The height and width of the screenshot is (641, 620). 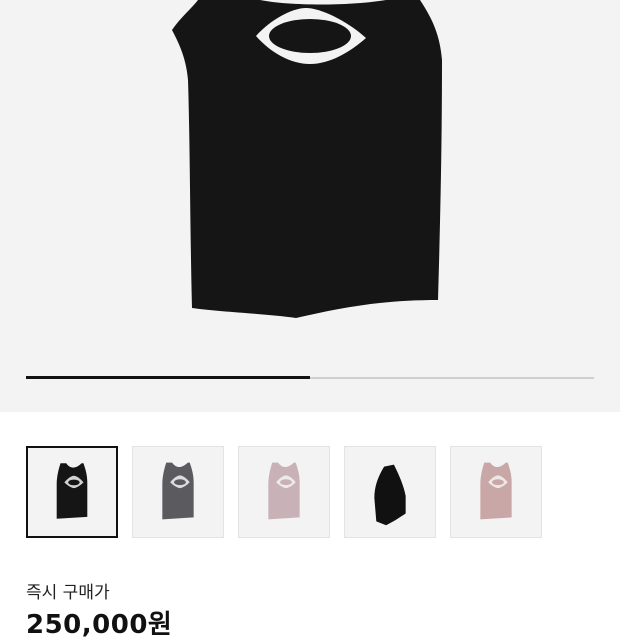 I want to click on thumbnail-dusty-pink, so click(x=496, y=492).